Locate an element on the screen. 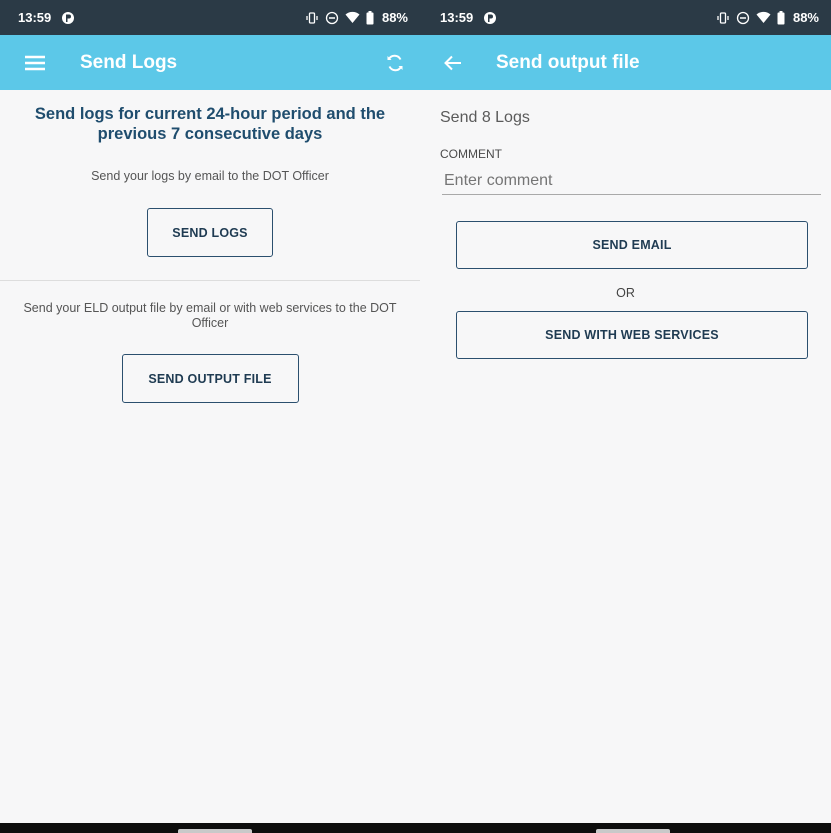  send-logs-button: SEND LOGS is located at coordinates (210, 232).